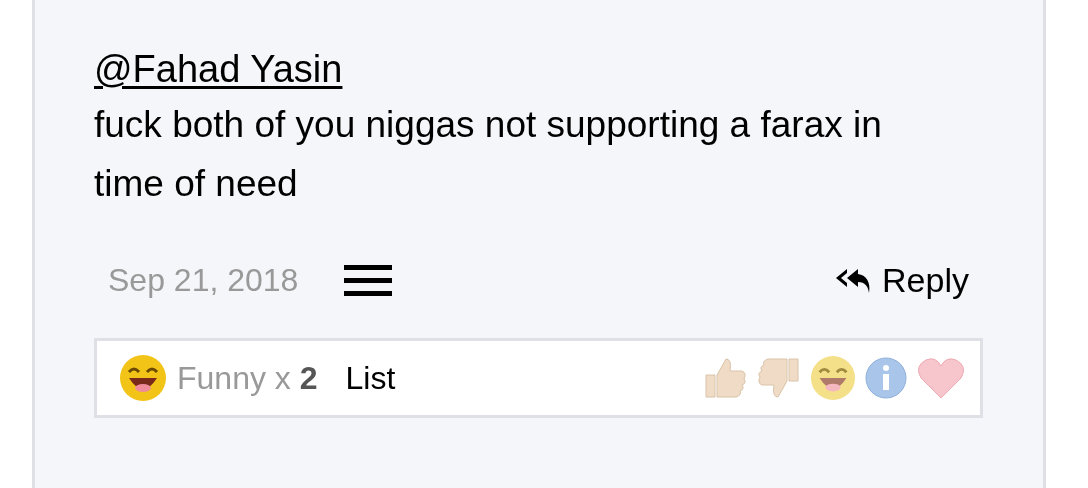 The image size is (1088, 488). Describe the element at coordinates (370, 378) in the screenshot. I see `list-link: List` at that location.